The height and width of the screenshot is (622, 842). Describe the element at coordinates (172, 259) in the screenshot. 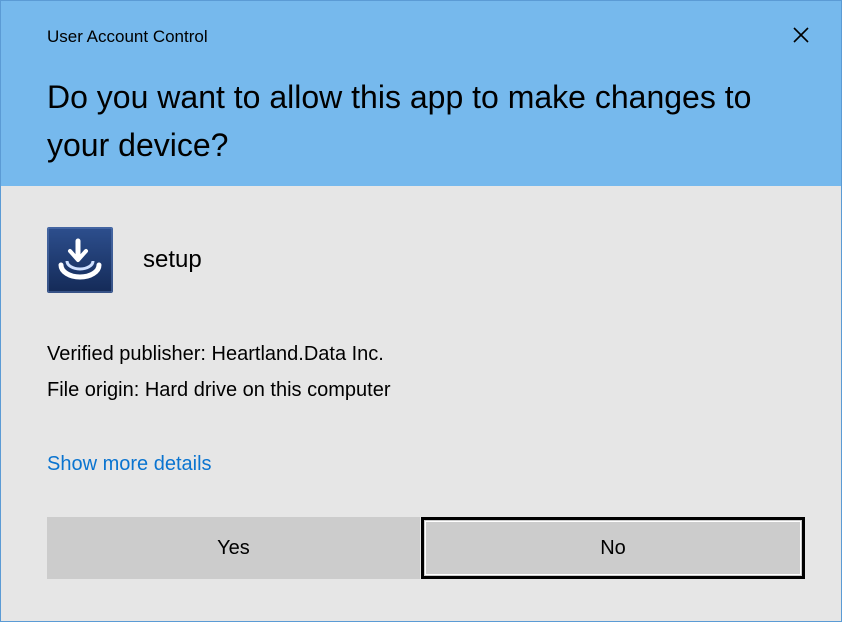

I see `app-name: setup` at that location.